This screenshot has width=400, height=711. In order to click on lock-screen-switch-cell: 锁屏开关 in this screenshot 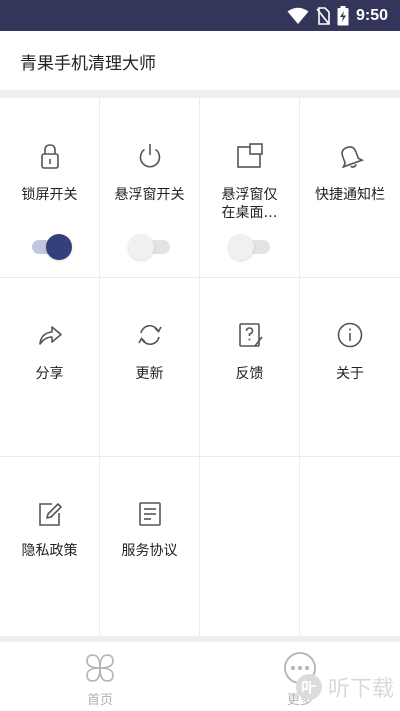, I will do `click(50, 188)`.